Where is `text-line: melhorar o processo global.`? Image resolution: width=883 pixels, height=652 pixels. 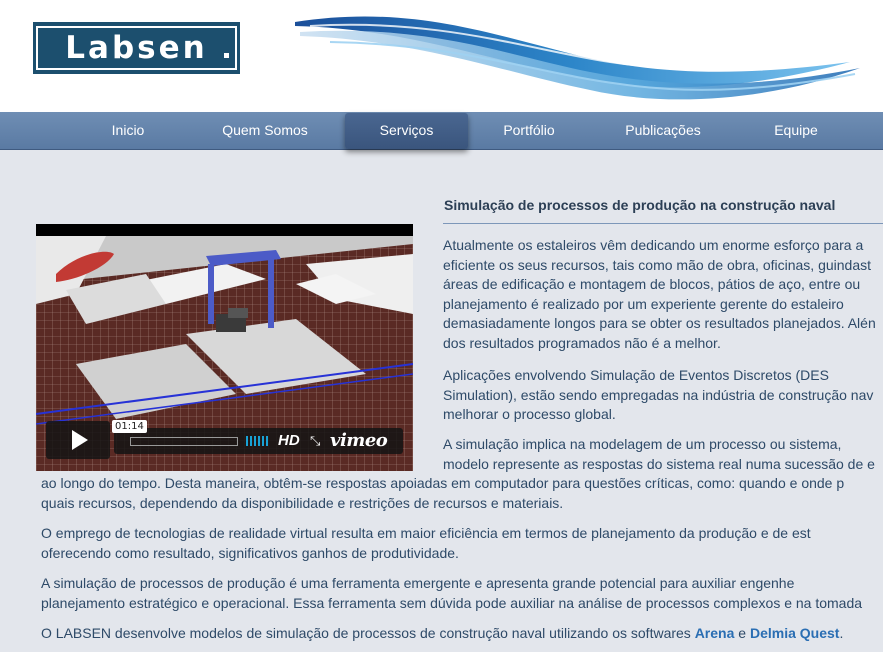 text-line: melhorar o processo global. is located at coordinates (529, 414).